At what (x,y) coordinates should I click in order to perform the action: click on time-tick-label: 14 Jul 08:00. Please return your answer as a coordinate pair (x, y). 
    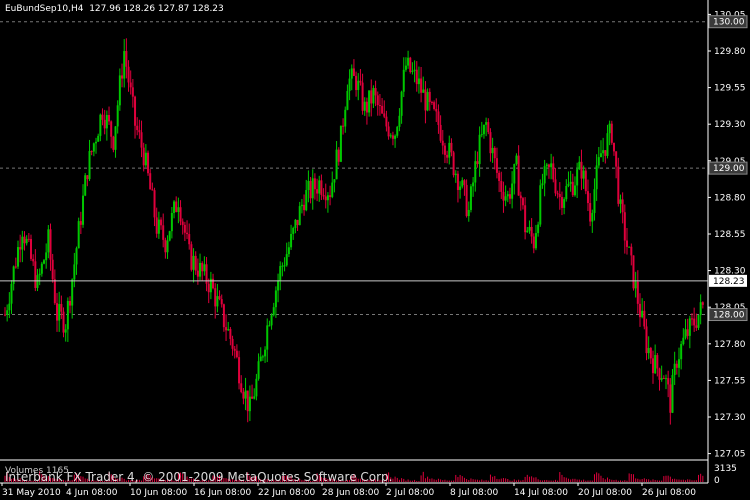
    Looking at the image, I should click on (541, 493).